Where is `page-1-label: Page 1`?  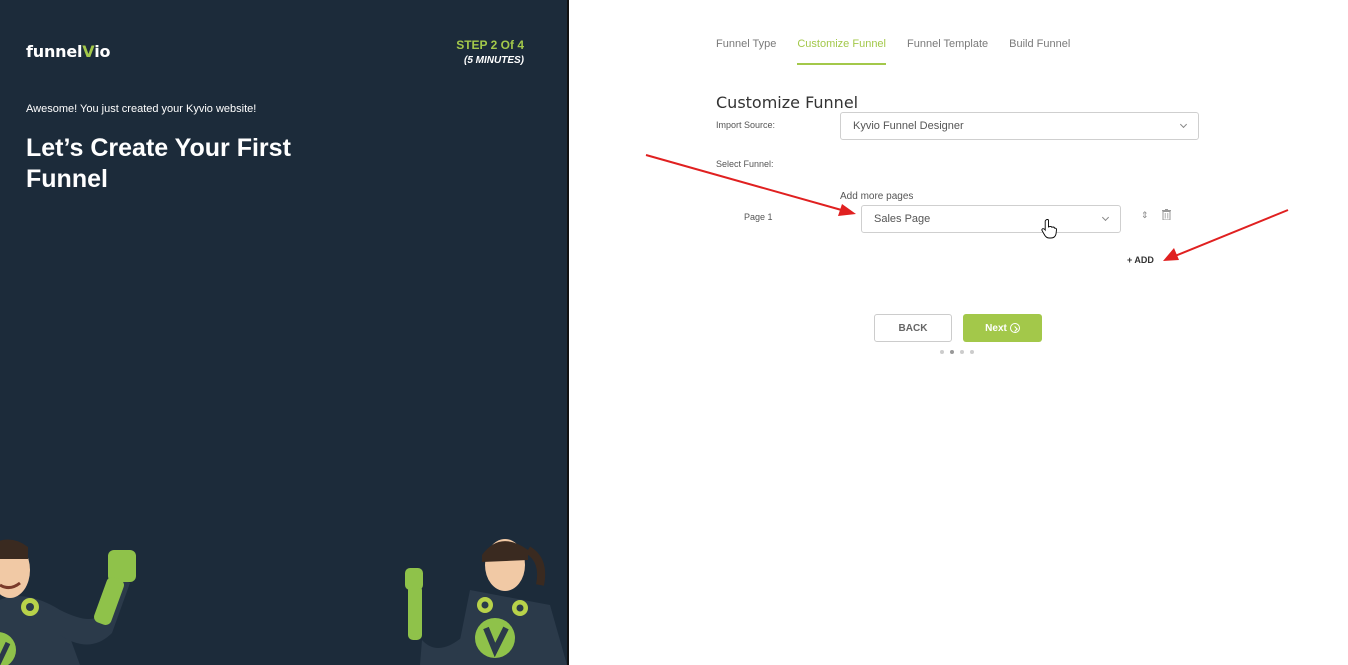 page-1-label: Page 1 is located at coordinates (758, 217).